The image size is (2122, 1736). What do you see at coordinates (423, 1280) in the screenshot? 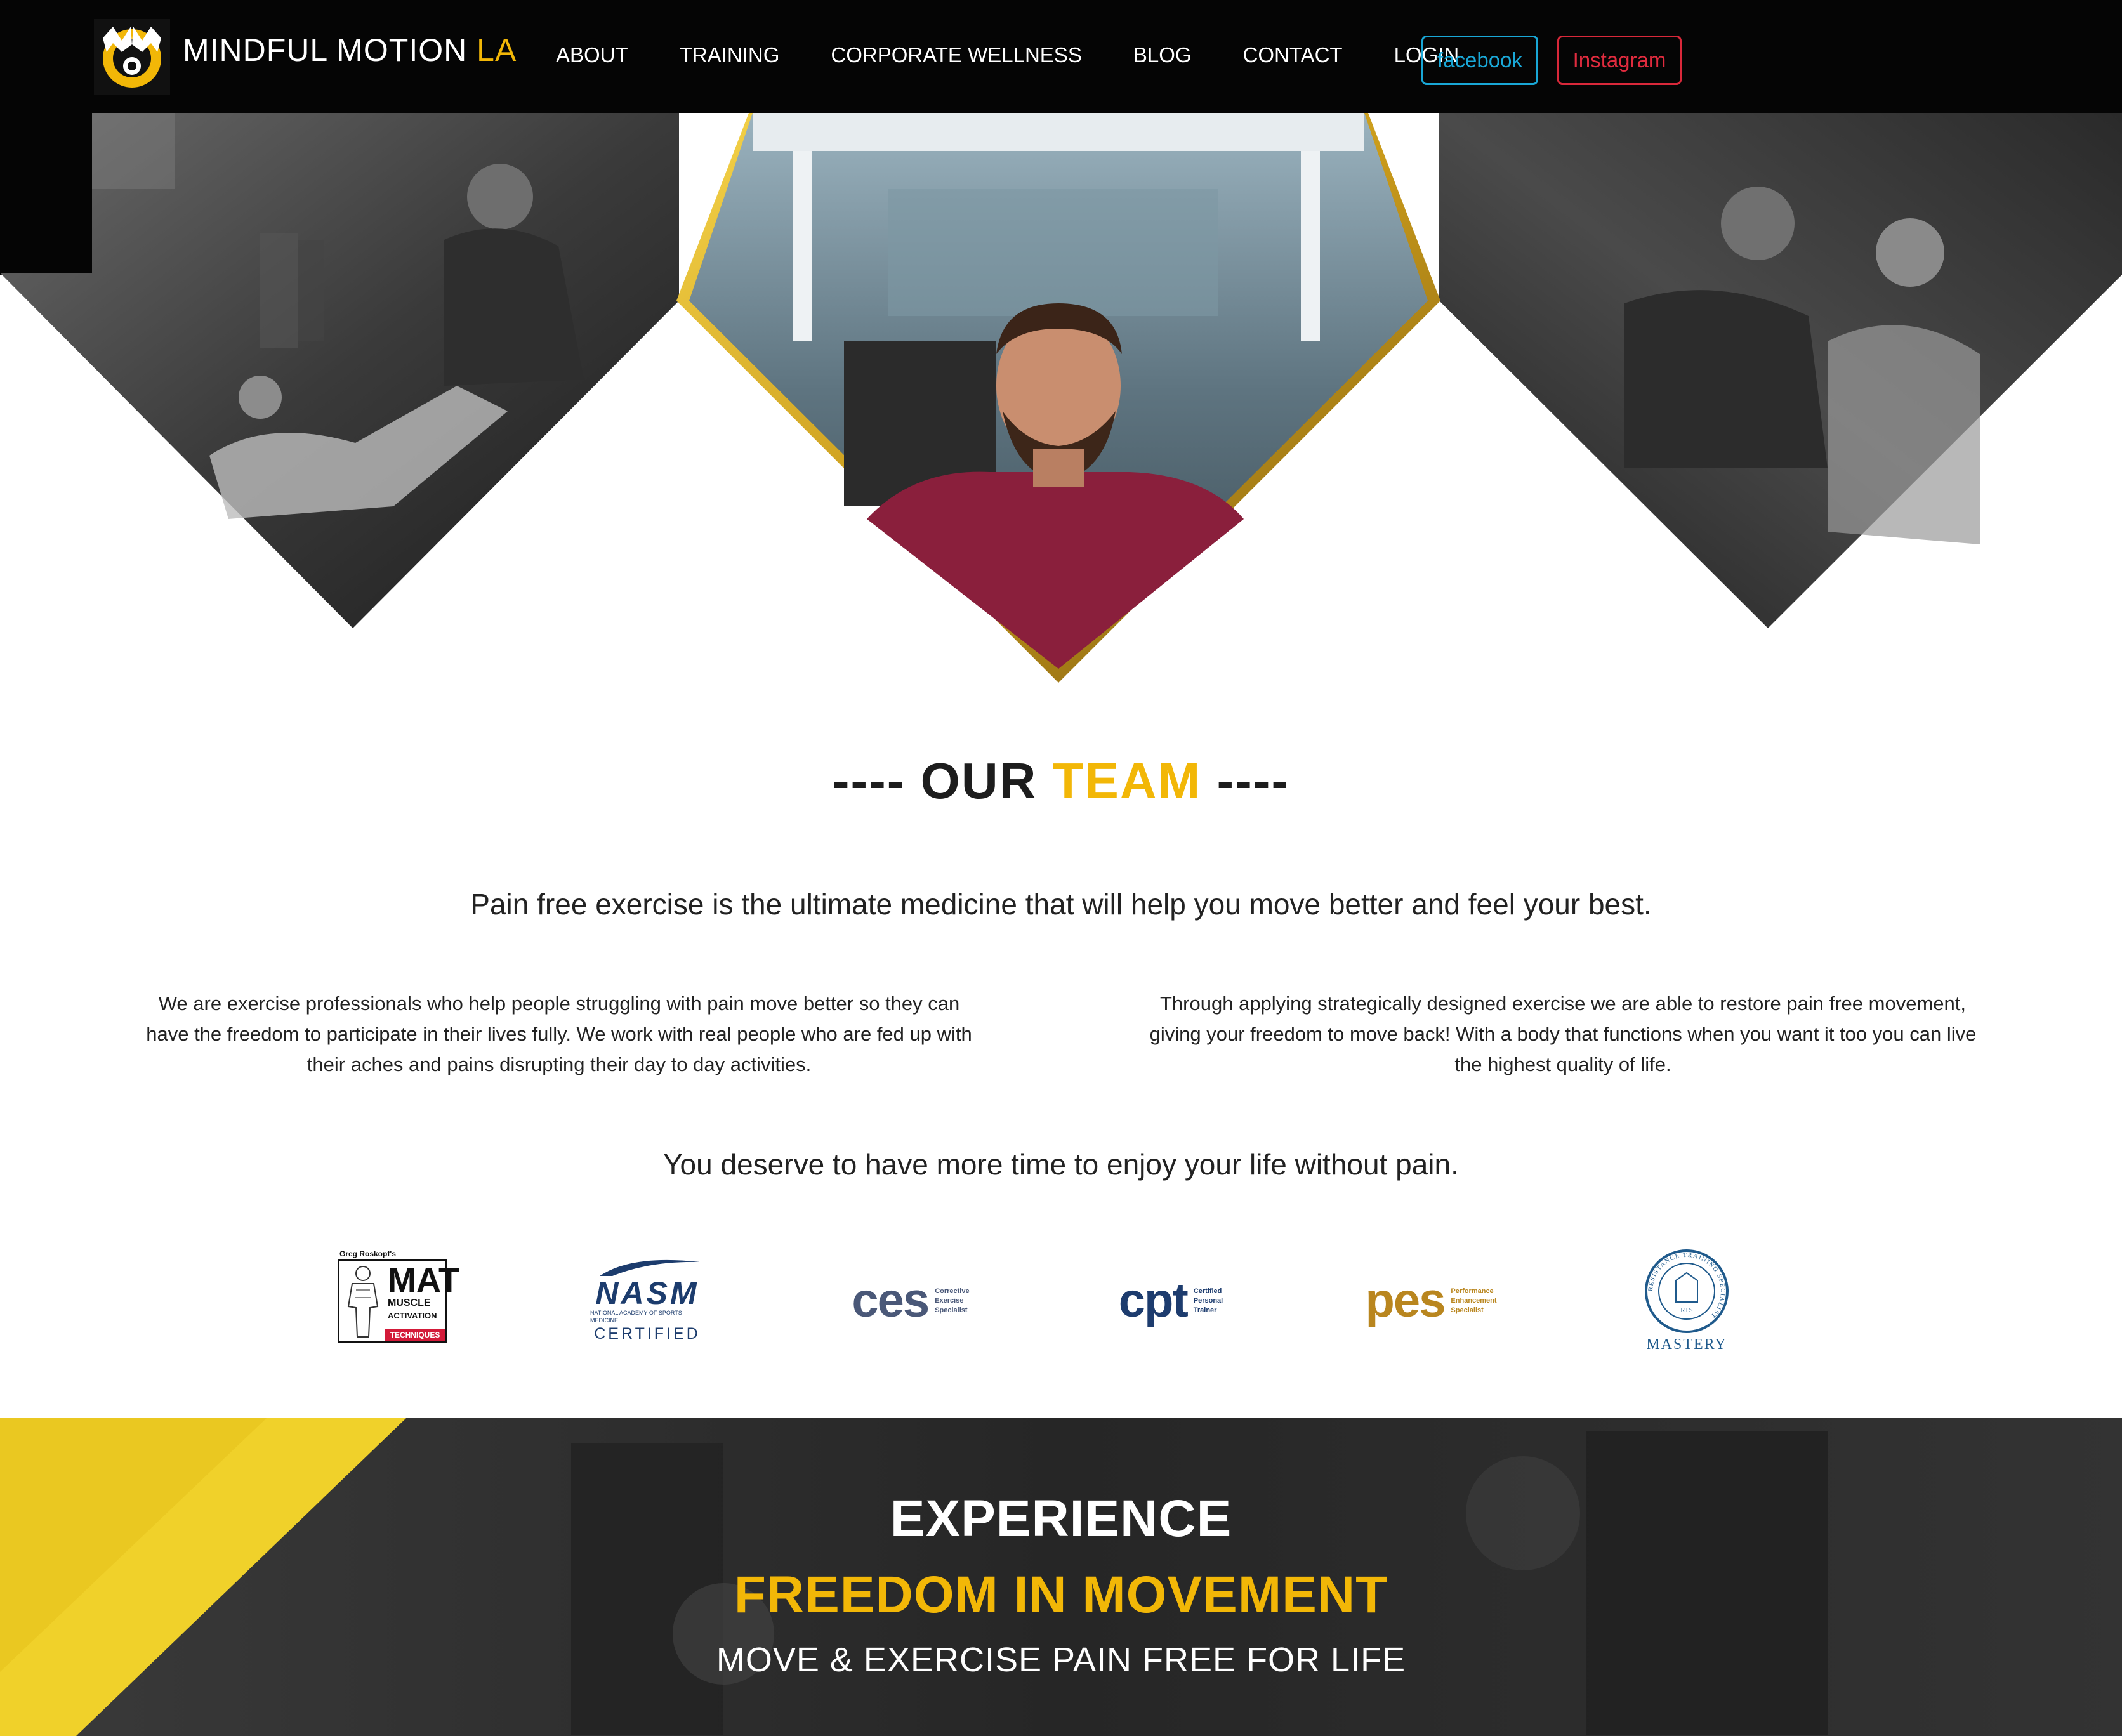
I see `mat-logo-big: MAT` at bounding box center [423, 1280].